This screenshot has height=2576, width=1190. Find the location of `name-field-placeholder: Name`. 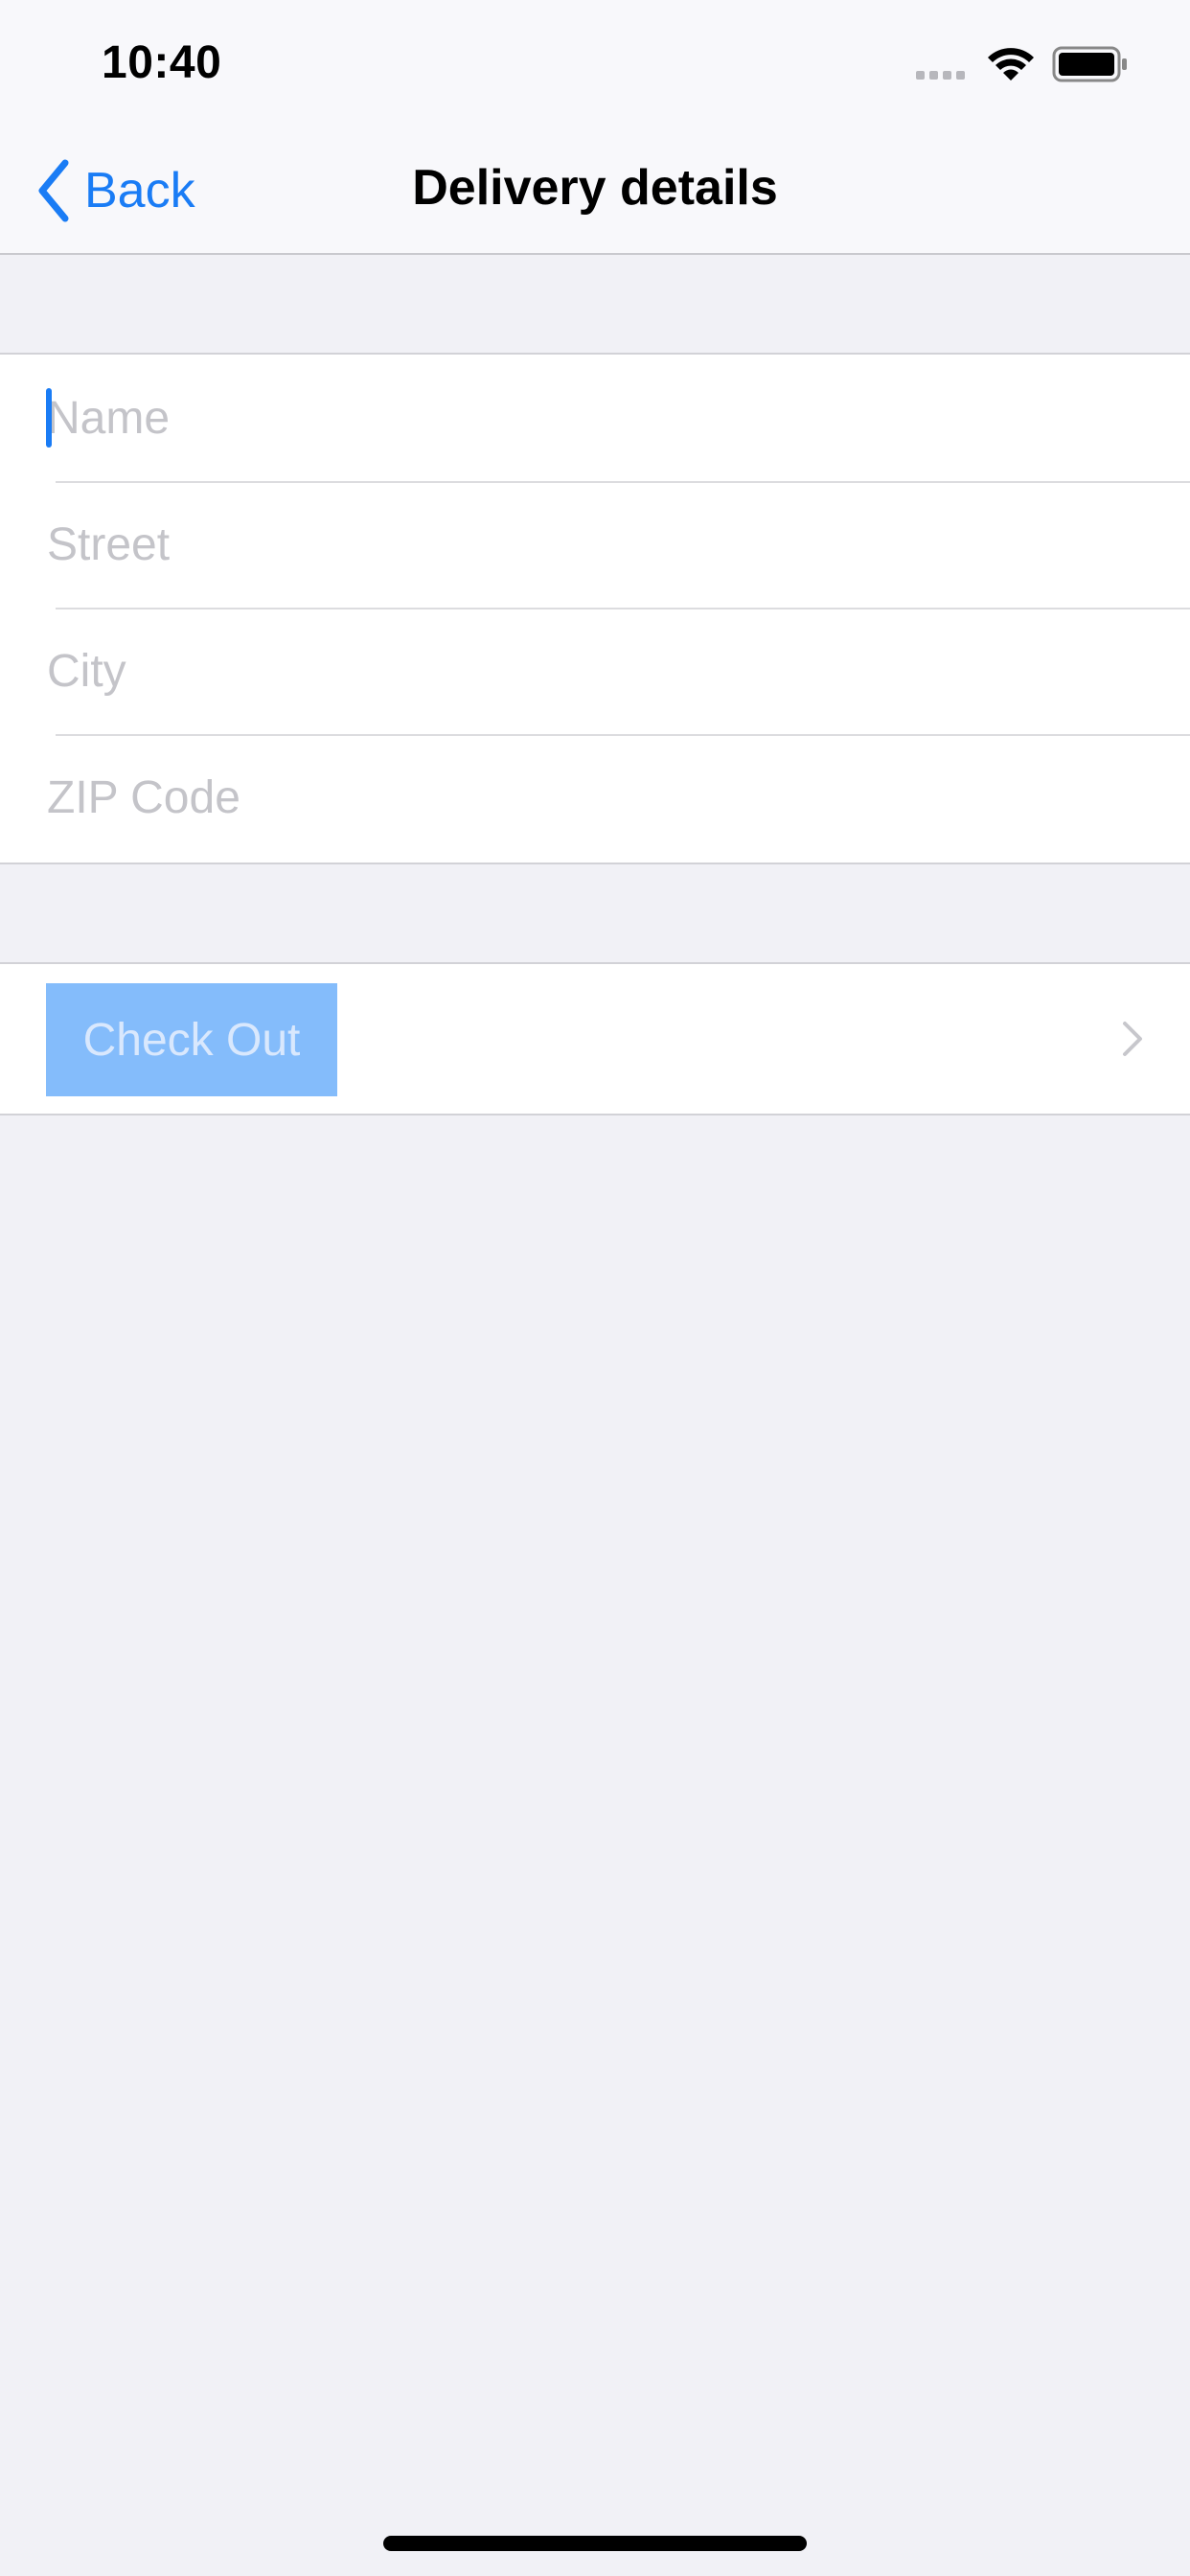

name-field-placeholder: Name is located at coordinates (109, 418).